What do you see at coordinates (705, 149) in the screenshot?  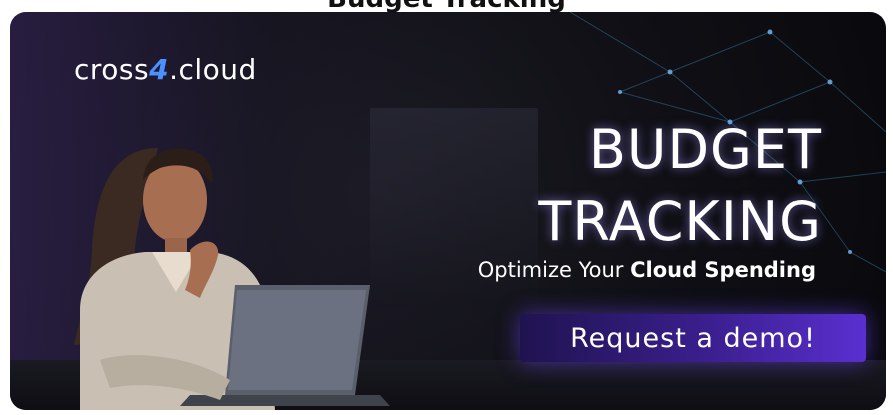 I see `headline-line-1: BUDGET` at bounding box center [705, 149].